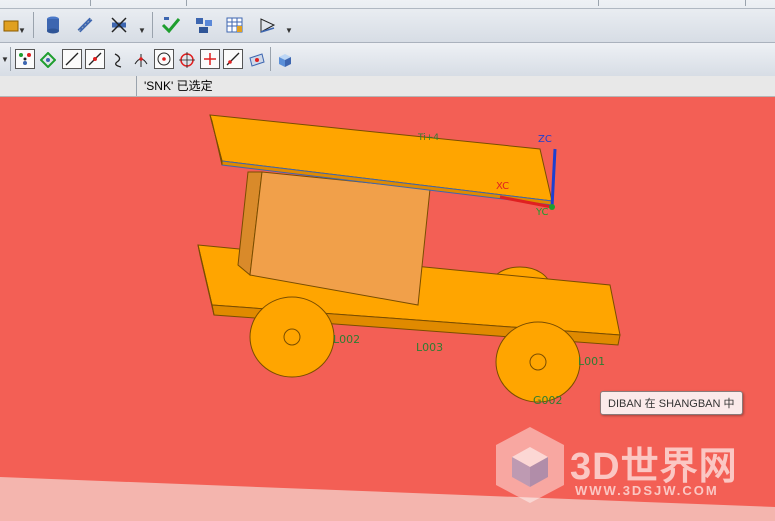  I want to click on curve-icon, so click(119, 60).